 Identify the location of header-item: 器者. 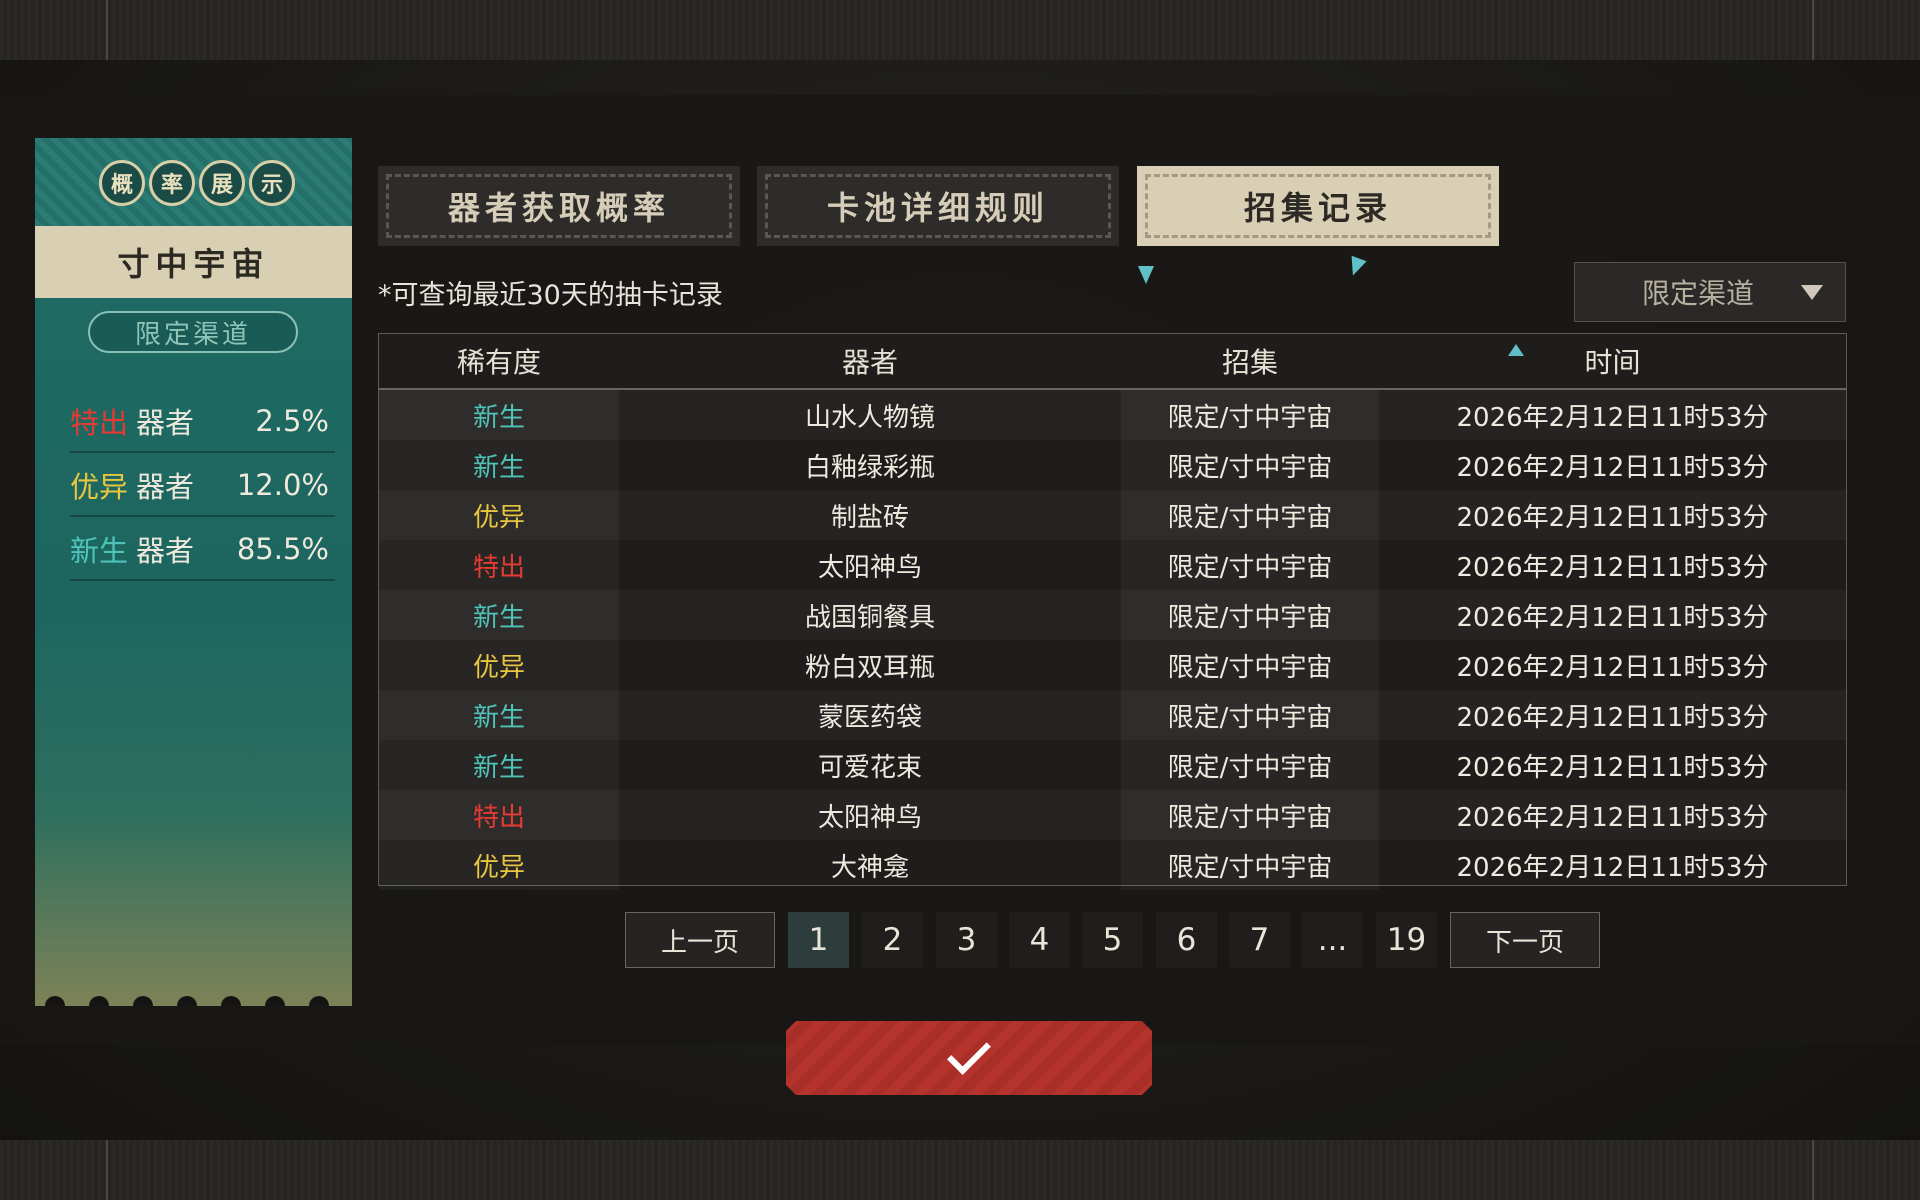
(869, 362).